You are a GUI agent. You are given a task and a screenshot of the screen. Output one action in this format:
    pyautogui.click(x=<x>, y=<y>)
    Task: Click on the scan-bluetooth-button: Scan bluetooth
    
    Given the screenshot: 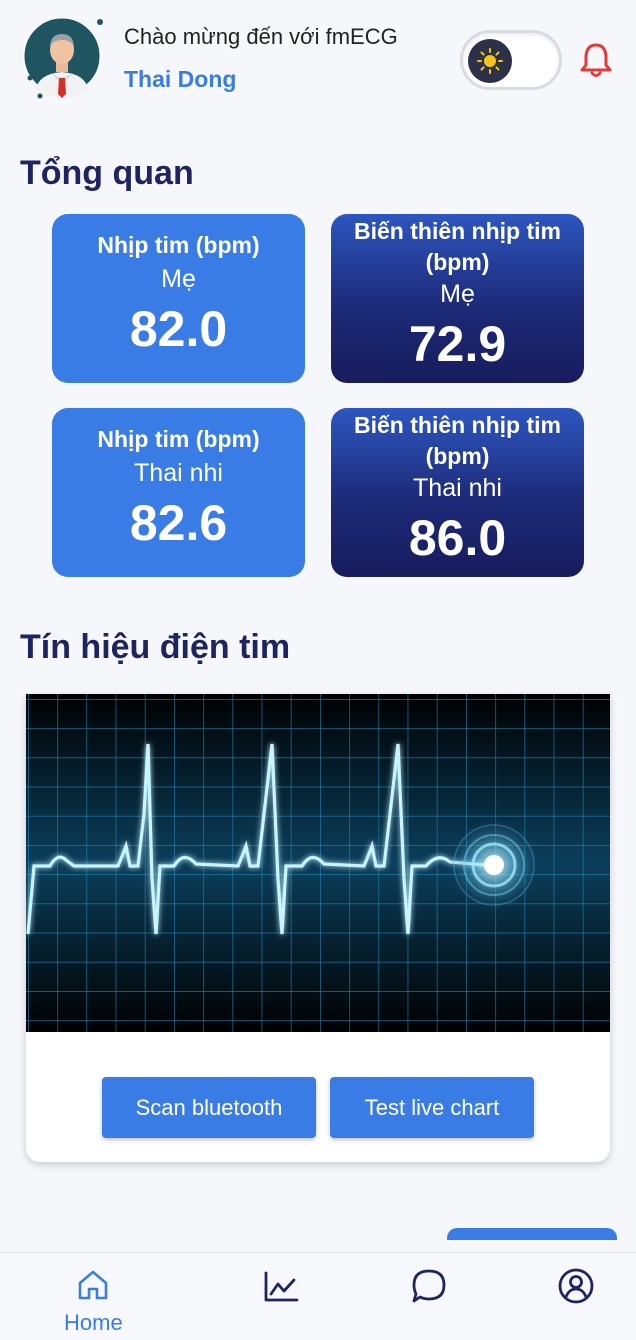 What is the action you would take?
    pyautogui.click(x=209, y=1107)
    